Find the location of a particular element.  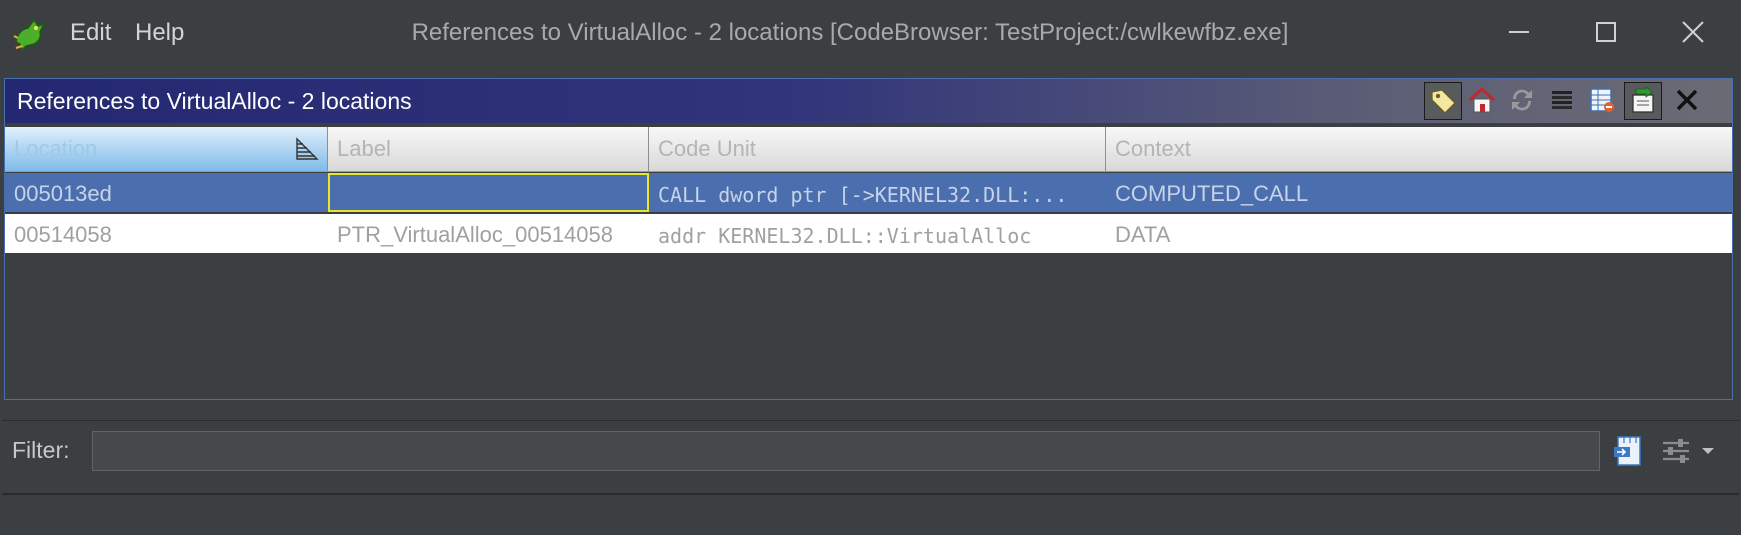

show-labels-button is located at coordinates (1443, 101).